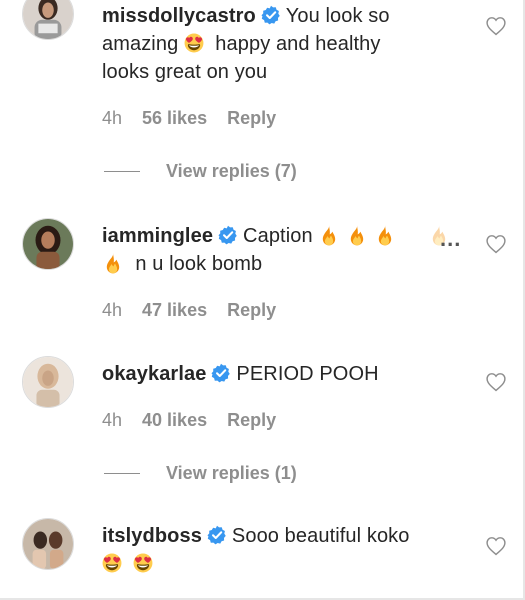 The width and height of the screenshot is (525, 600). Describe the element at coordinates (152, 536) in the screenshot. I see `comment-username: itslydboss` at that location.